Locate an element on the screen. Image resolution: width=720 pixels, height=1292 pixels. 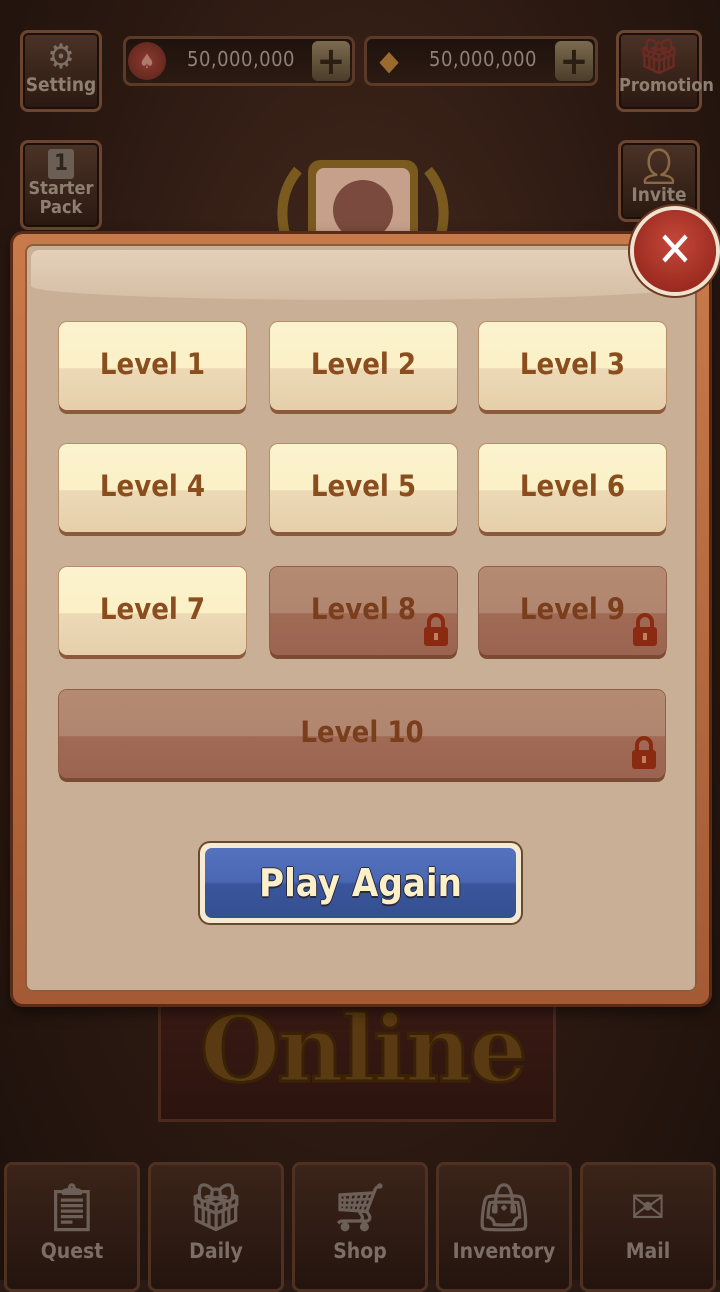
setting-button: ⚙ Setting is located at coordinates (61, 71).